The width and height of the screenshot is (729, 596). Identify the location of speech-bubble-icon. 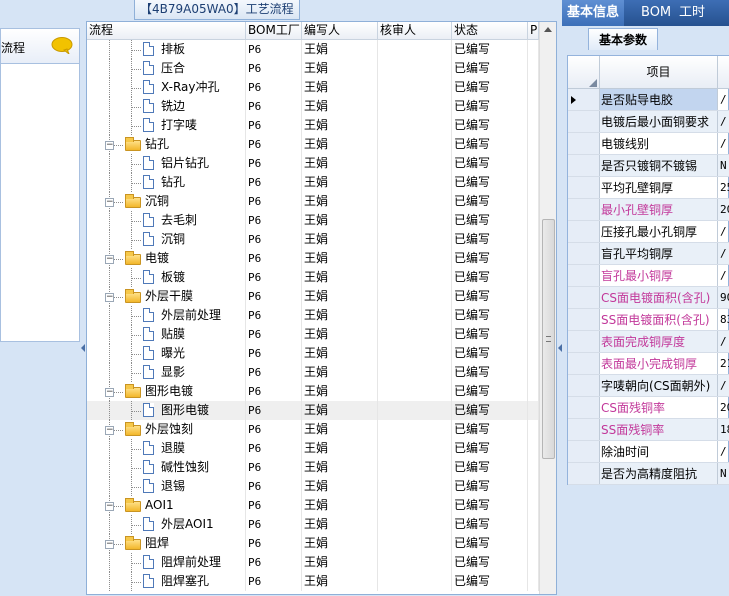
(62, 45).